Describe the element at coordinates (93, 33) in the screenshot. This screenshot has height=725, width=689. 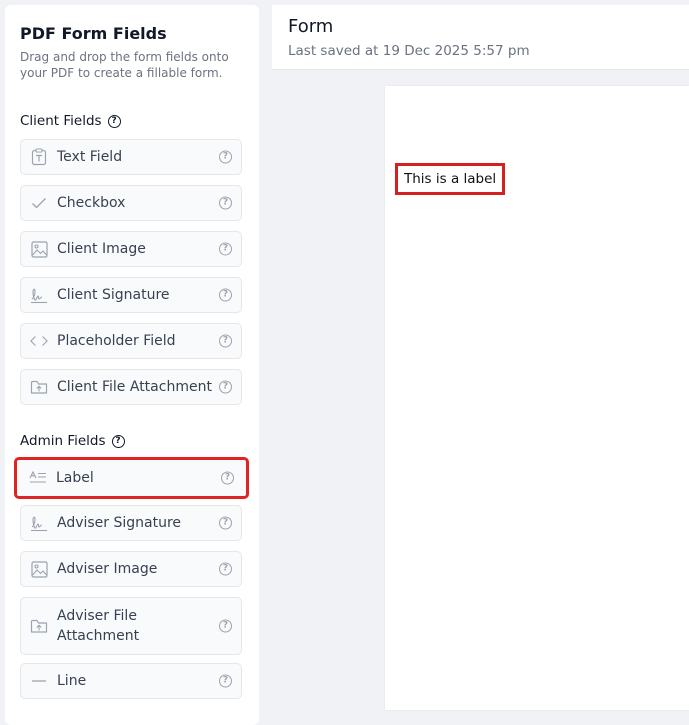
I see `sidebar-title: PDF Form Fields` at that location.